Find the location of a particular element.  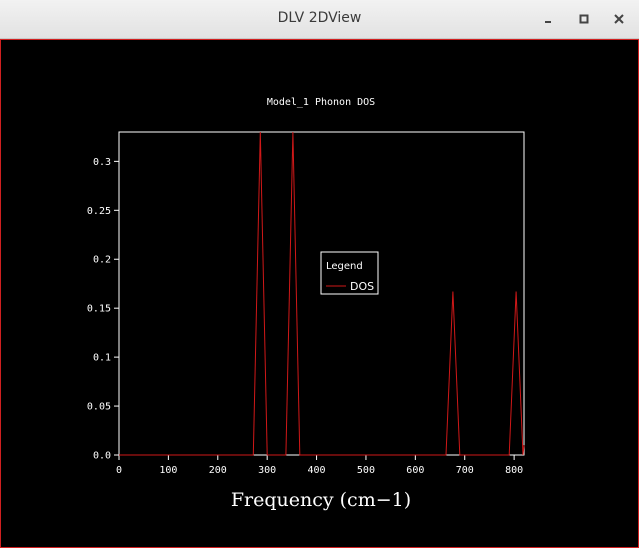

close-icon is located at coordinates (619, 19).